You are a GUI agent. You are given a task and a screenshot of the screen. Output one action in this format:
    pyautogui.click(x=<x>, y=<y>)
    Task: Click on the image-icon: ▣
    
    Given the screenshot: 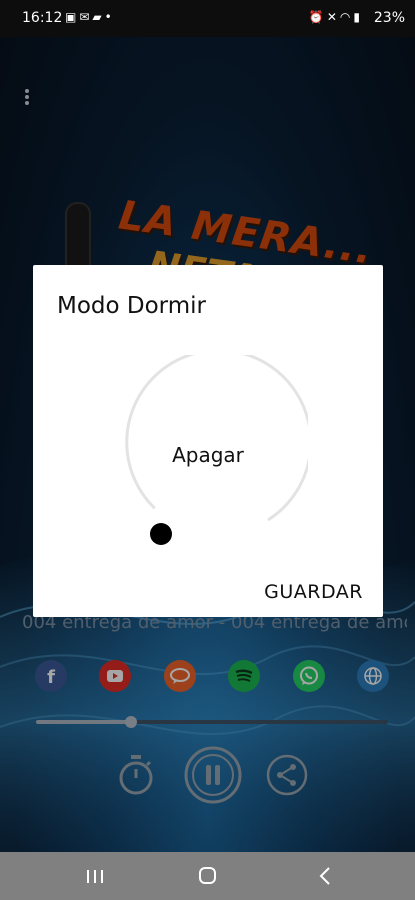 What is the action you would take?
    pyautogui.click(x=72, y=17)
    